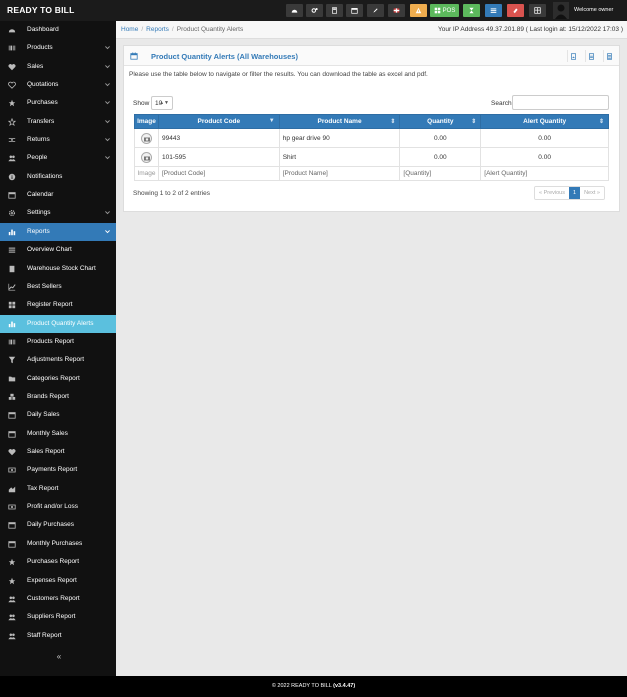 This screenshot has width=627, height=697. Describe the element at coordinates (396, 10) in the screenshot. I see `language-button` at that location.